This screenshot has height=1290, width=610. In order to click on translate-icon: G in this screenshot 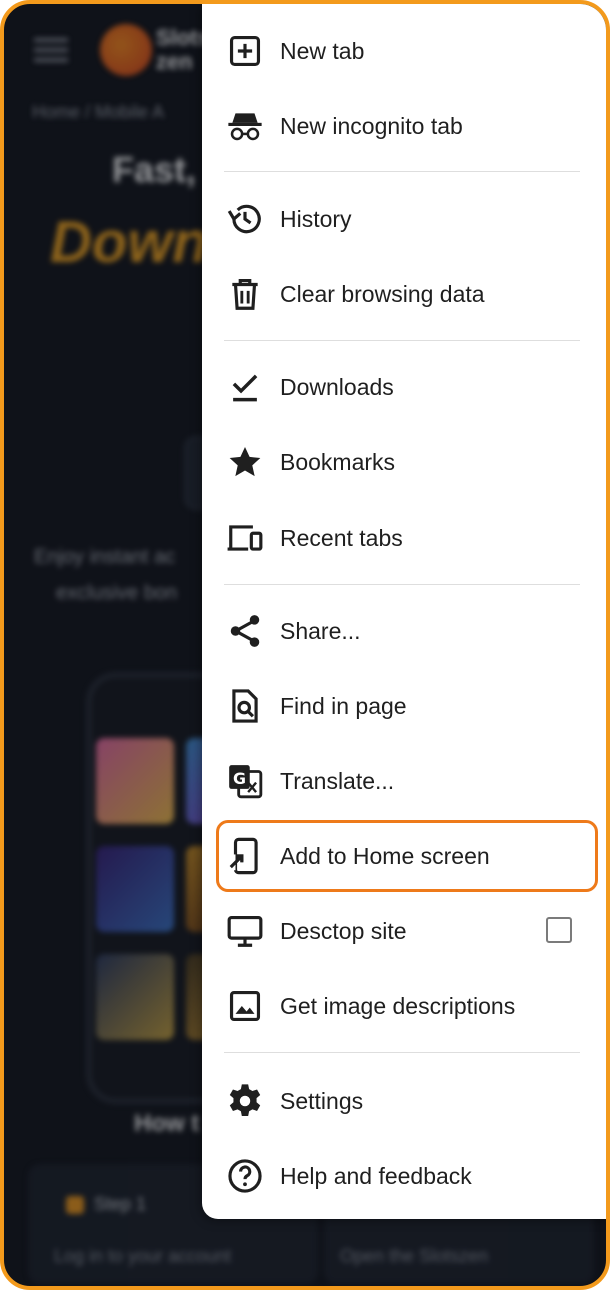, I will do `click(245, 781)`.